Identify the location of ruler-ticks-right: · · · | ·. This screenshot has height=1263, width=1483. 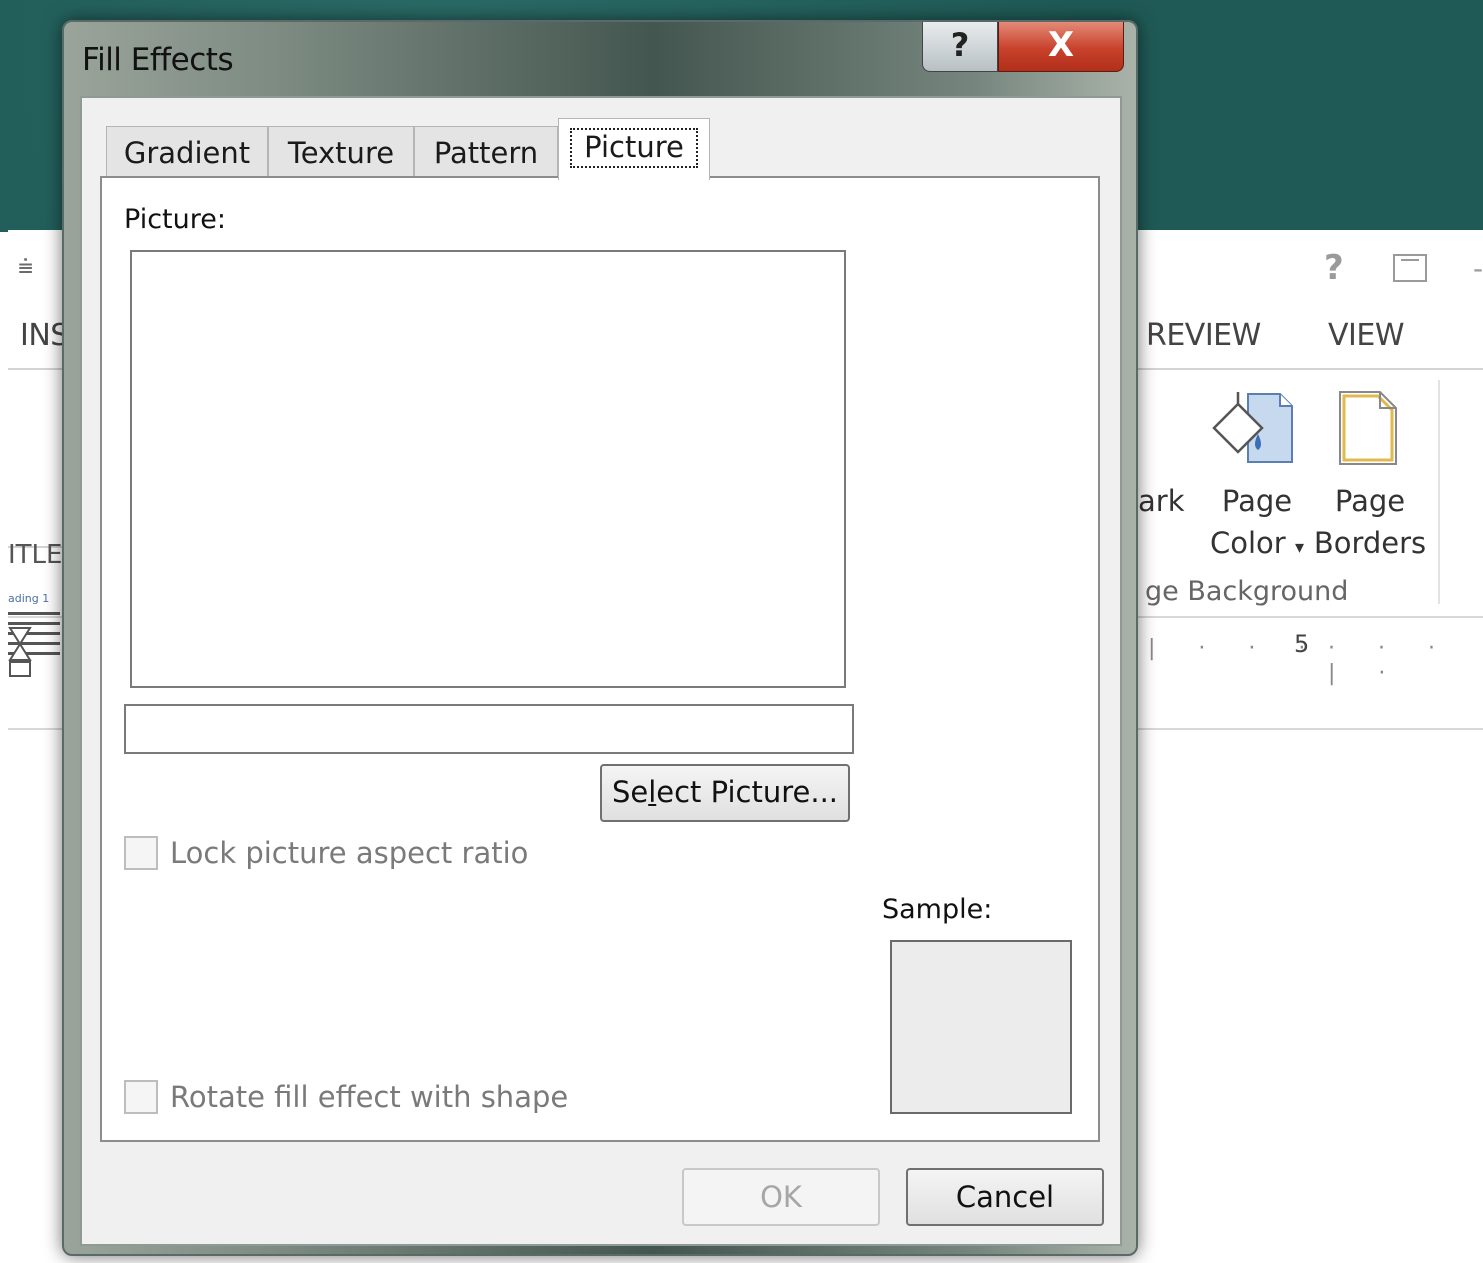
(1390, 661).